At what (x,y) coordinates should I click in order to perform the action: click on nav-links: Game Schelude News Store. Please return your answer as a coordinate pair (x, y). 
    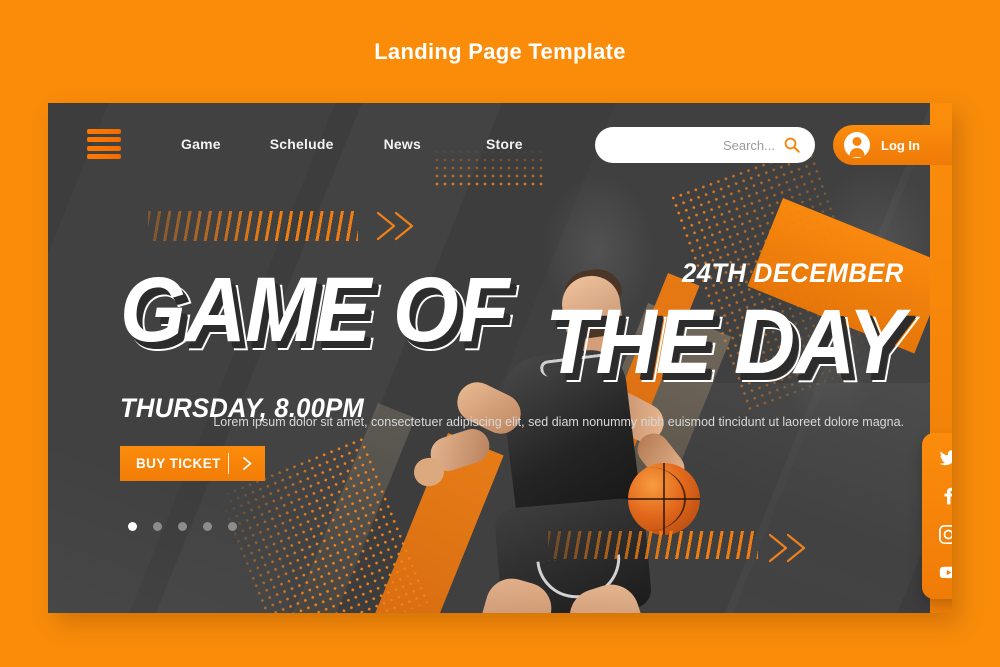
    Looking at the image, I should click on (342, 144).